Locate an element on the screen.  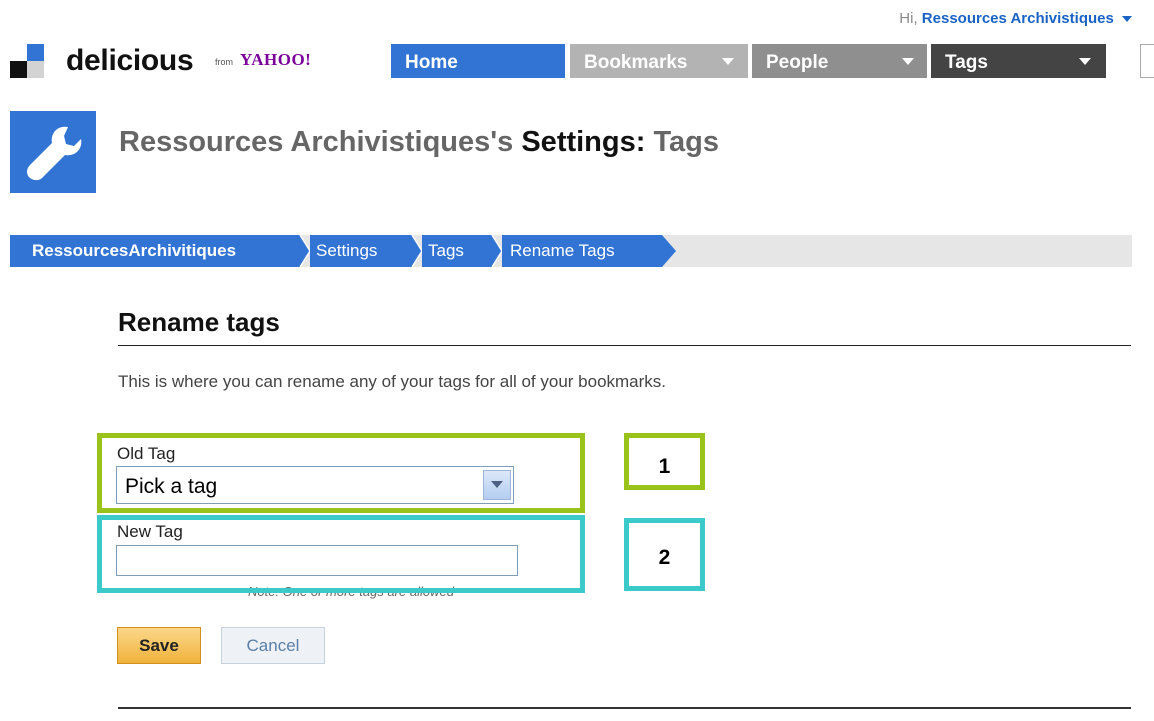
nav-bookmarks: Bookmarks is located at coordinates (659, 61).